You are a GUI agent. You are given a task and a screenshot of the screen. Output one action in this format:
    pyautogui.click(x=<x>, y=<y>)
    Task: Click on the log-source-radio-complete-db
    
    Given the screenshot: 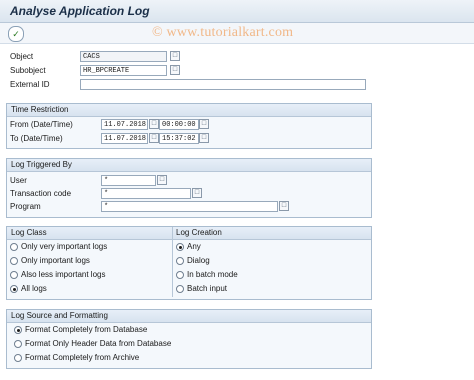 What is the action you would take?
    pyautogui.click(x=18, y=330)
    